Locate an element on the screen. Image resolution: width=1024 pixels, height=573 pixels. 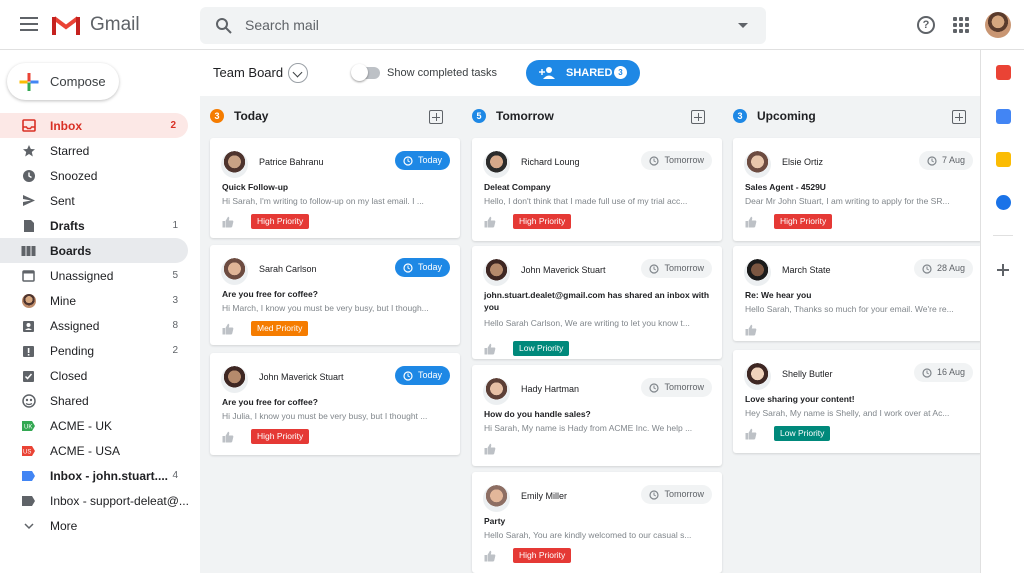
sidebar-item-sent: Sent is located at coordinates (95, 200).